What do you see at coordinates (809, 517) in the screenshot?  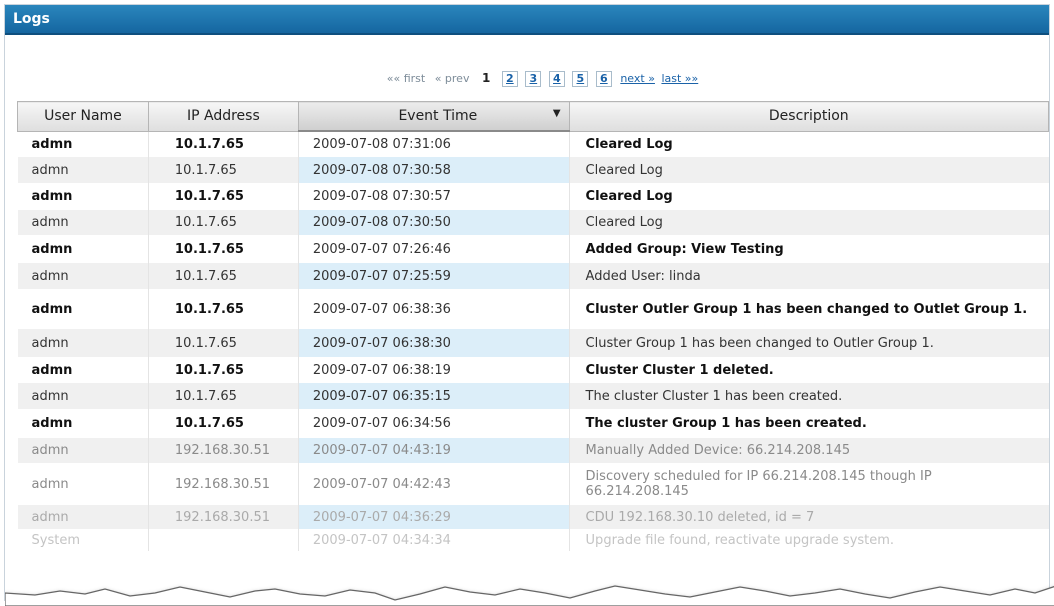 I see `cell-description: CDU 192.168.30.10 deleted, id = 7` at bounding box center [809, 517].